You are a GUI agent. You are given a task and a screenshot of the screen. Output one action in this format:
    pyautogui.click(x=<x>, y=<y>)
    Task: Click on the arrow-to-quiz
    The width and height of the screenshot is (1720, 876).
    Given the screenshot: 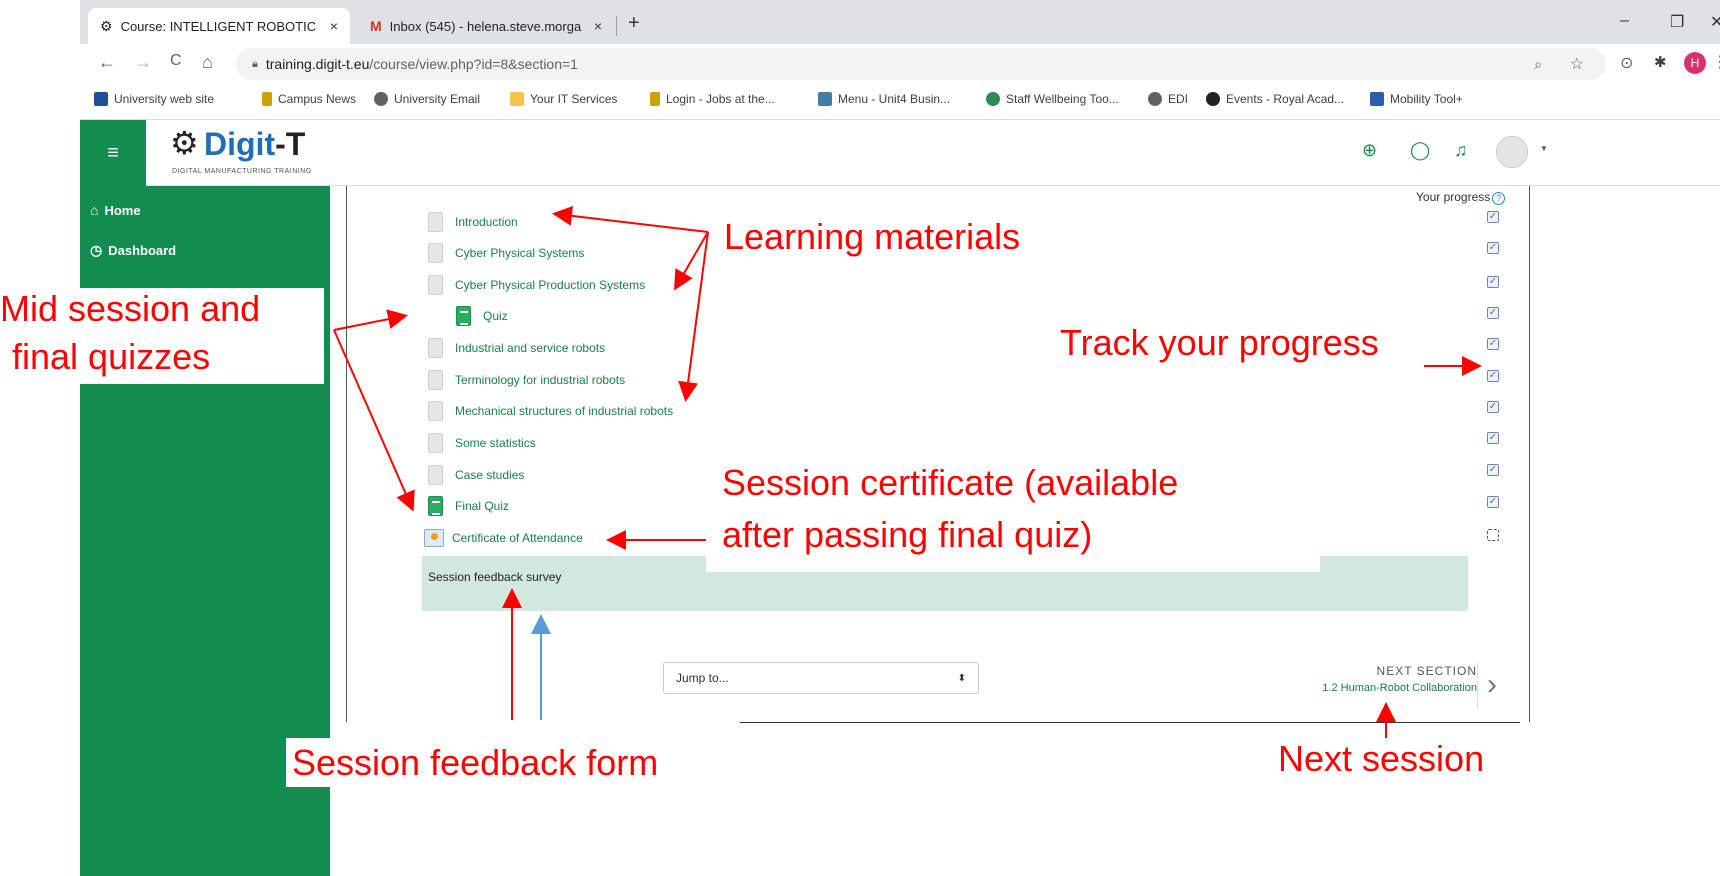 What is the action you would take?
    pyautogui.click(x=370, y=320)
    